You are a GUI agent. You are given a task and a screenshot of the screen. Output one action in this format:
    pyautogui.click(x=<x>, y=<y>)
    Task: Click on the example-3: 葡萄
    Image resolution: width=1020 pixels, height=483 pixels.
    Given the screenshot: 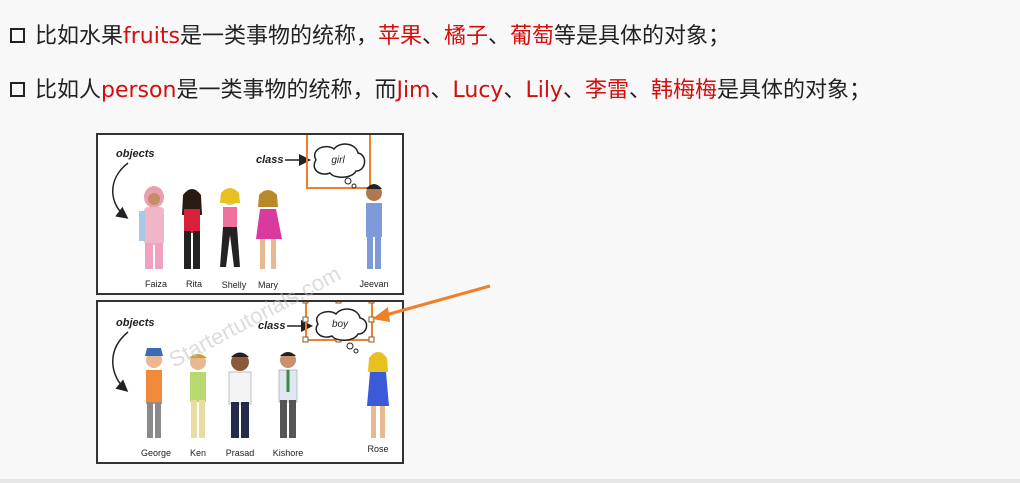 What is the action you would take?
    pyautogui.click(x=532, y=36)
    